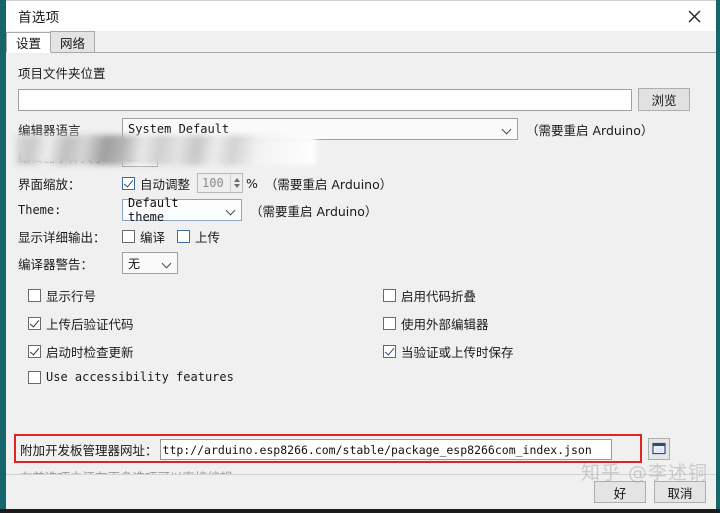  I want to click on window-picker-icon, so click(658, 448).